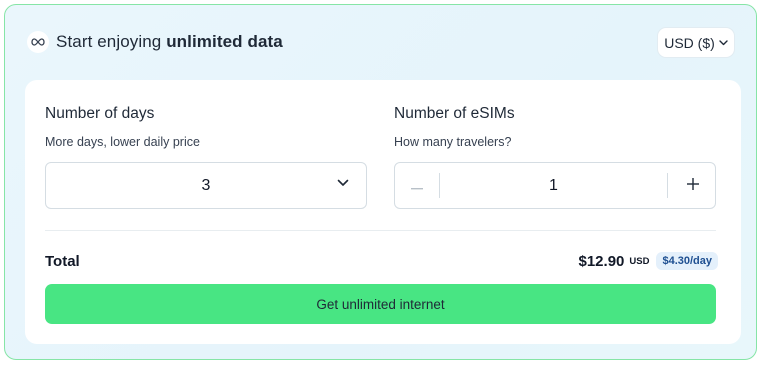 The width and height of the screenshot is (761, 366). Describe the element at coordinates (380, 304) in the screenshot. I see `get-unlimited-internet-button: Get unlimited internet` at that location.